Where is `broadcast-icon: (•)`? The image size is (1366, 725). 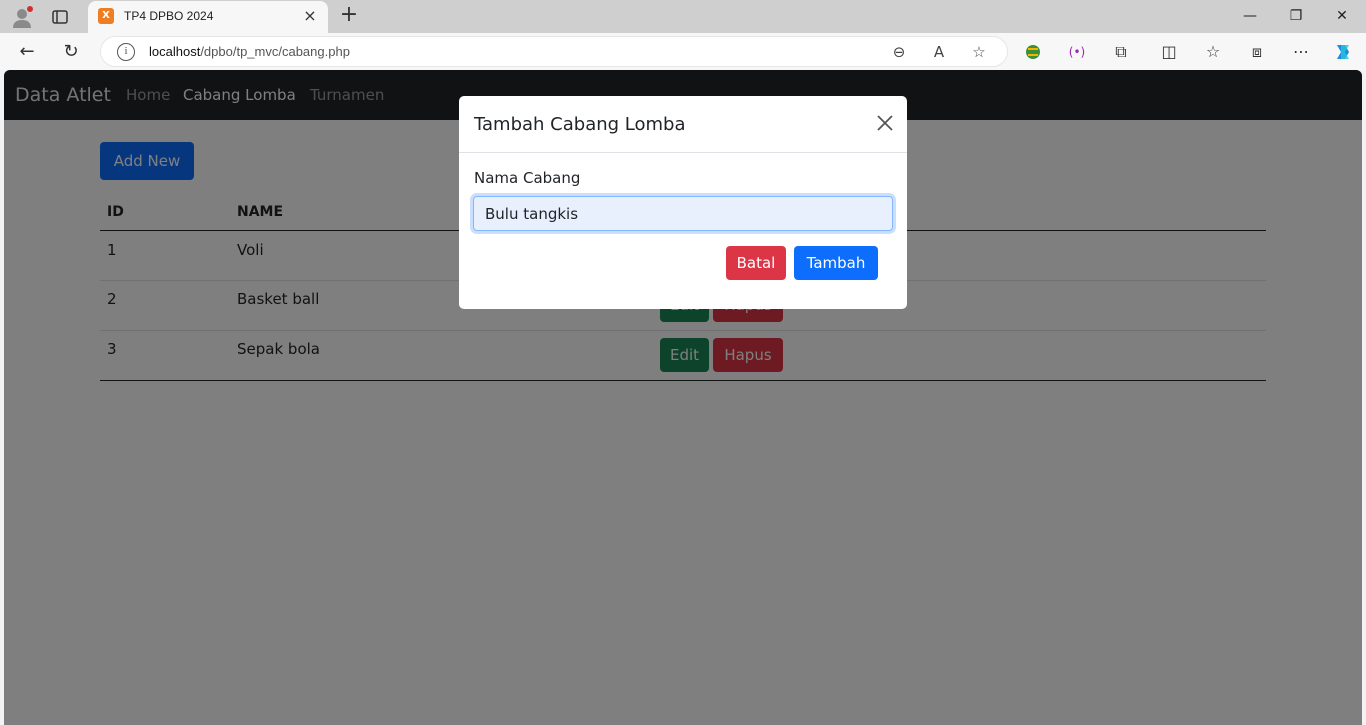 broadcast-icon: (•) is located at coordinates (1077, 52).